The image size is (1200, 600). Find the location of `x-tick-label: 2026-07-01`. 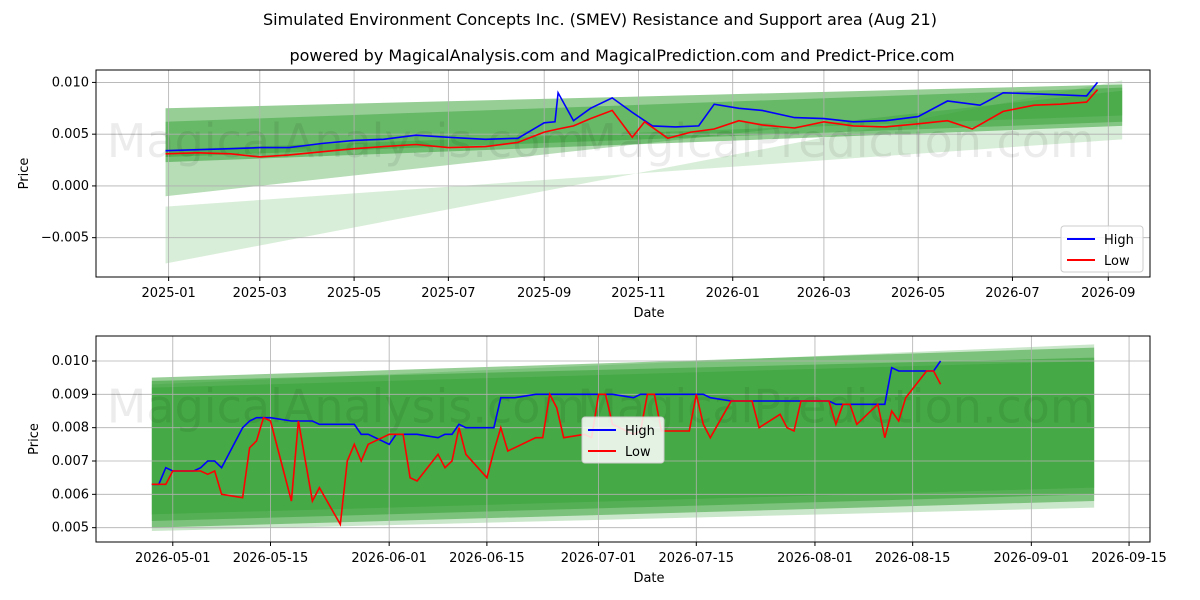

x-tick-label: 2026-07-01 is located at coordinates (599, 558).